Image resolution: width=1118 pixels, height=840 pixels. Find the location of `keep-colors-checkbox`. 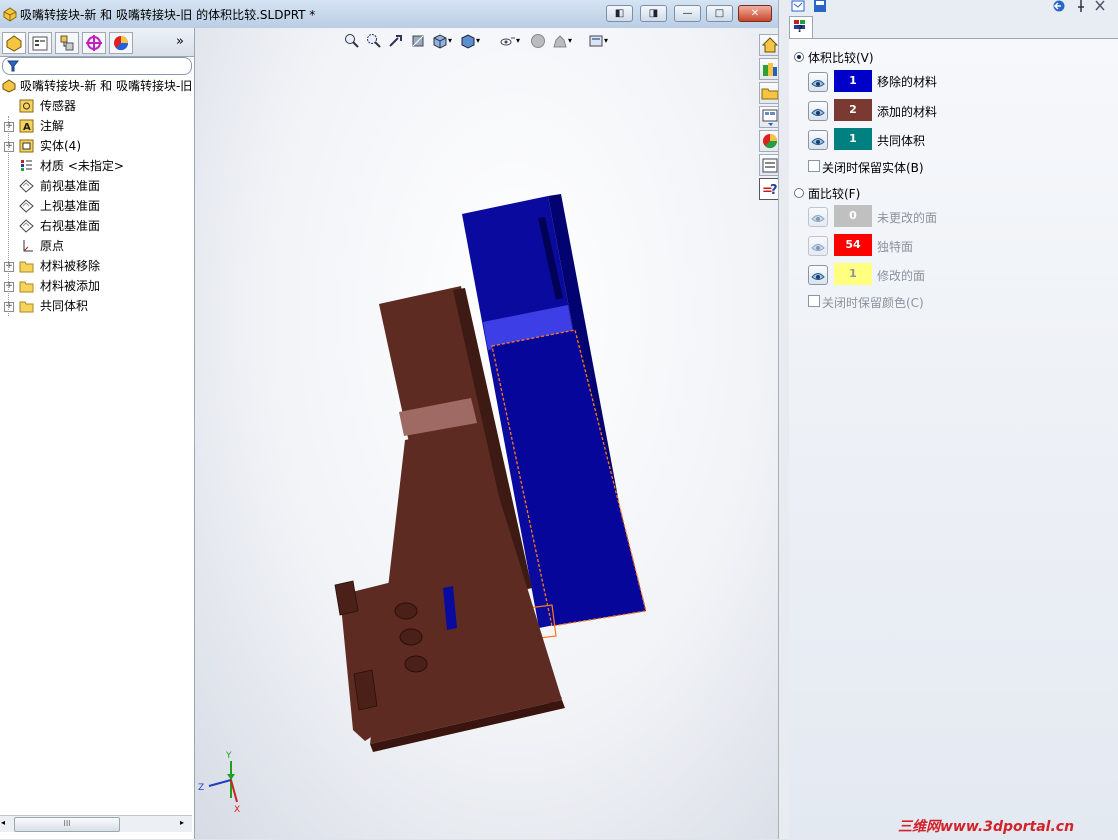

keep-colors-checkbox is located at coordinates (814, 301).